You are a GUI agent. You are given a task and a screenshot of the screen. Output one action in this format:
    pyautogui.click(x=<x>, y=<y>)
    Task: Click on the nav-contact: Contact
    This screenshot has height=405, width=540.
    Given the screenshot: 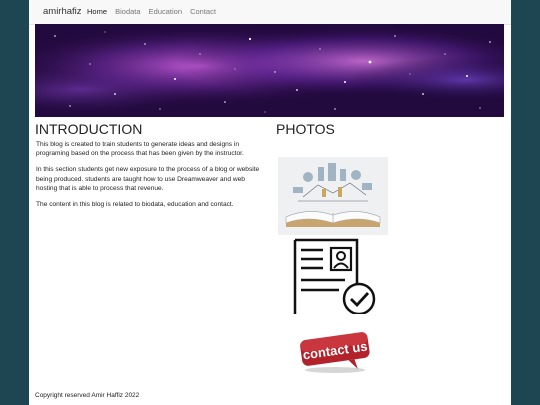 What is the action you would take?
    pyautogui.click(x=203, y=11)
    